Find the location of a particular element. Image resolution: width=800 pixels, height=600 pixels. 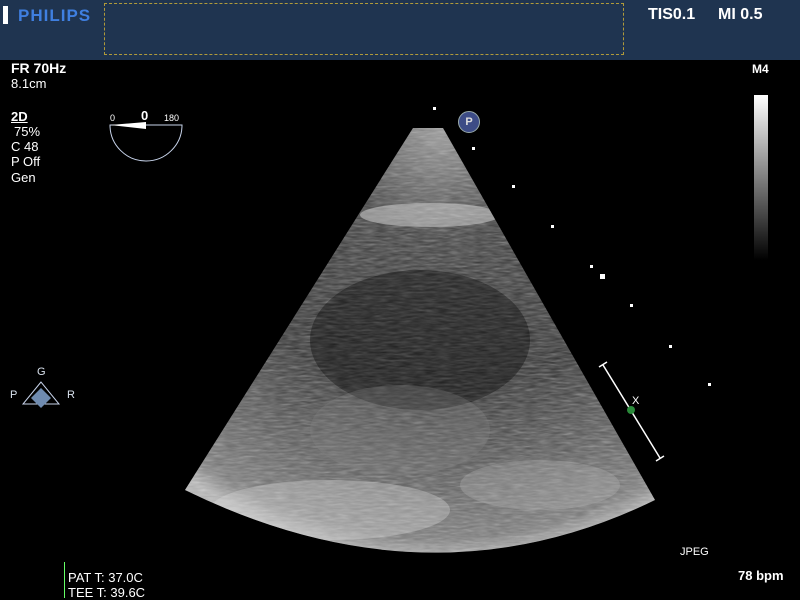

orient-right: R is located at coordinates (71, 395).